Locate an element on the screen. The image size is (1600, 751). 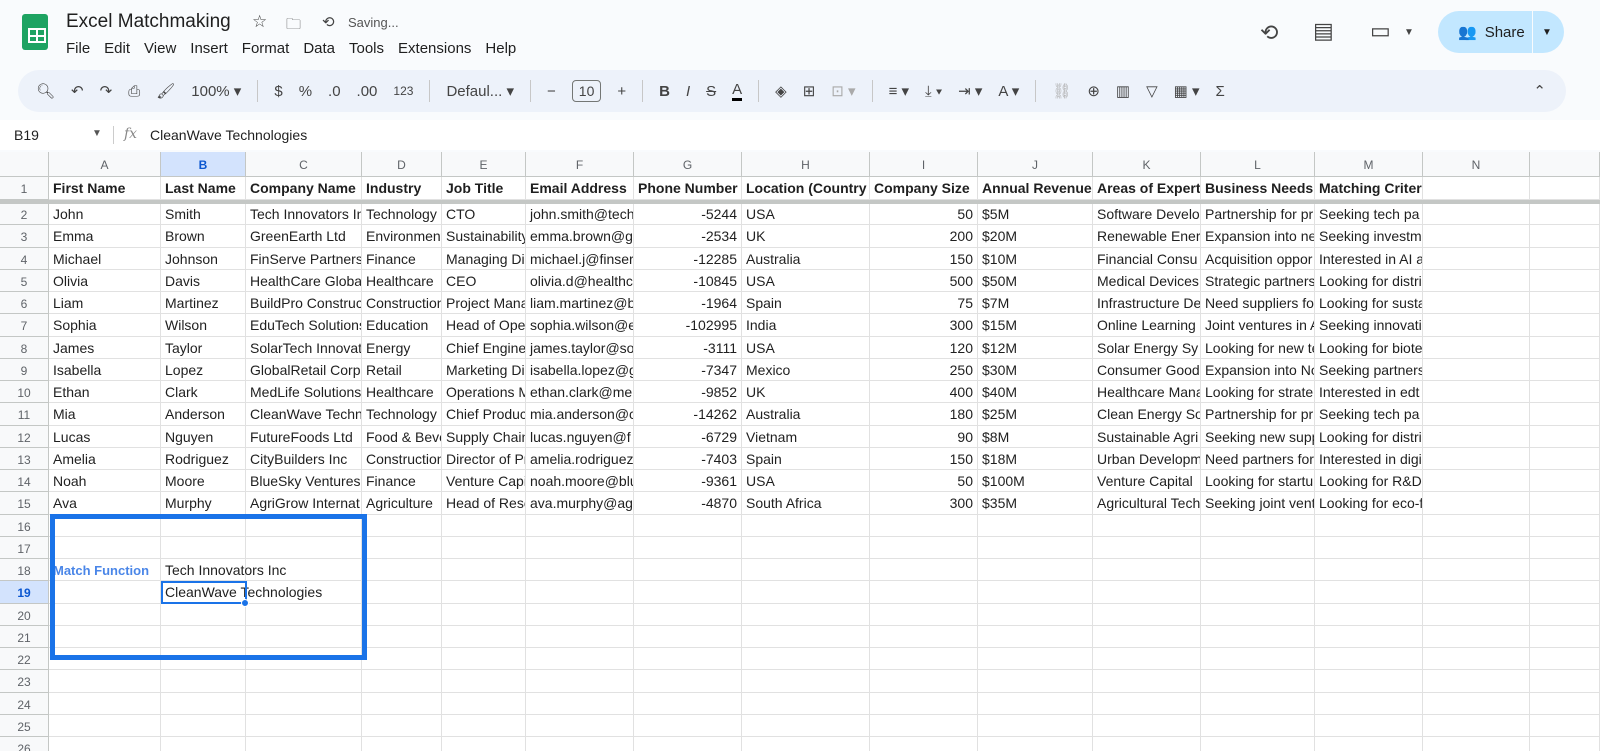
data-cell: 200 is located at coordinates (924, 236).